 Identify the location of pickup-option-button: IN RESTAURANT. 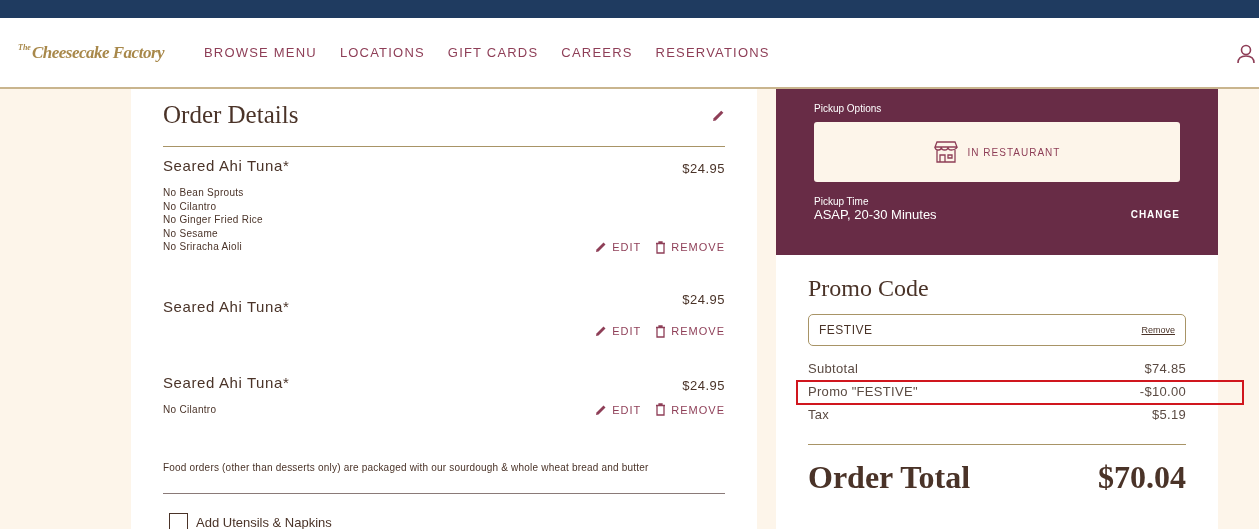
(997, 152).